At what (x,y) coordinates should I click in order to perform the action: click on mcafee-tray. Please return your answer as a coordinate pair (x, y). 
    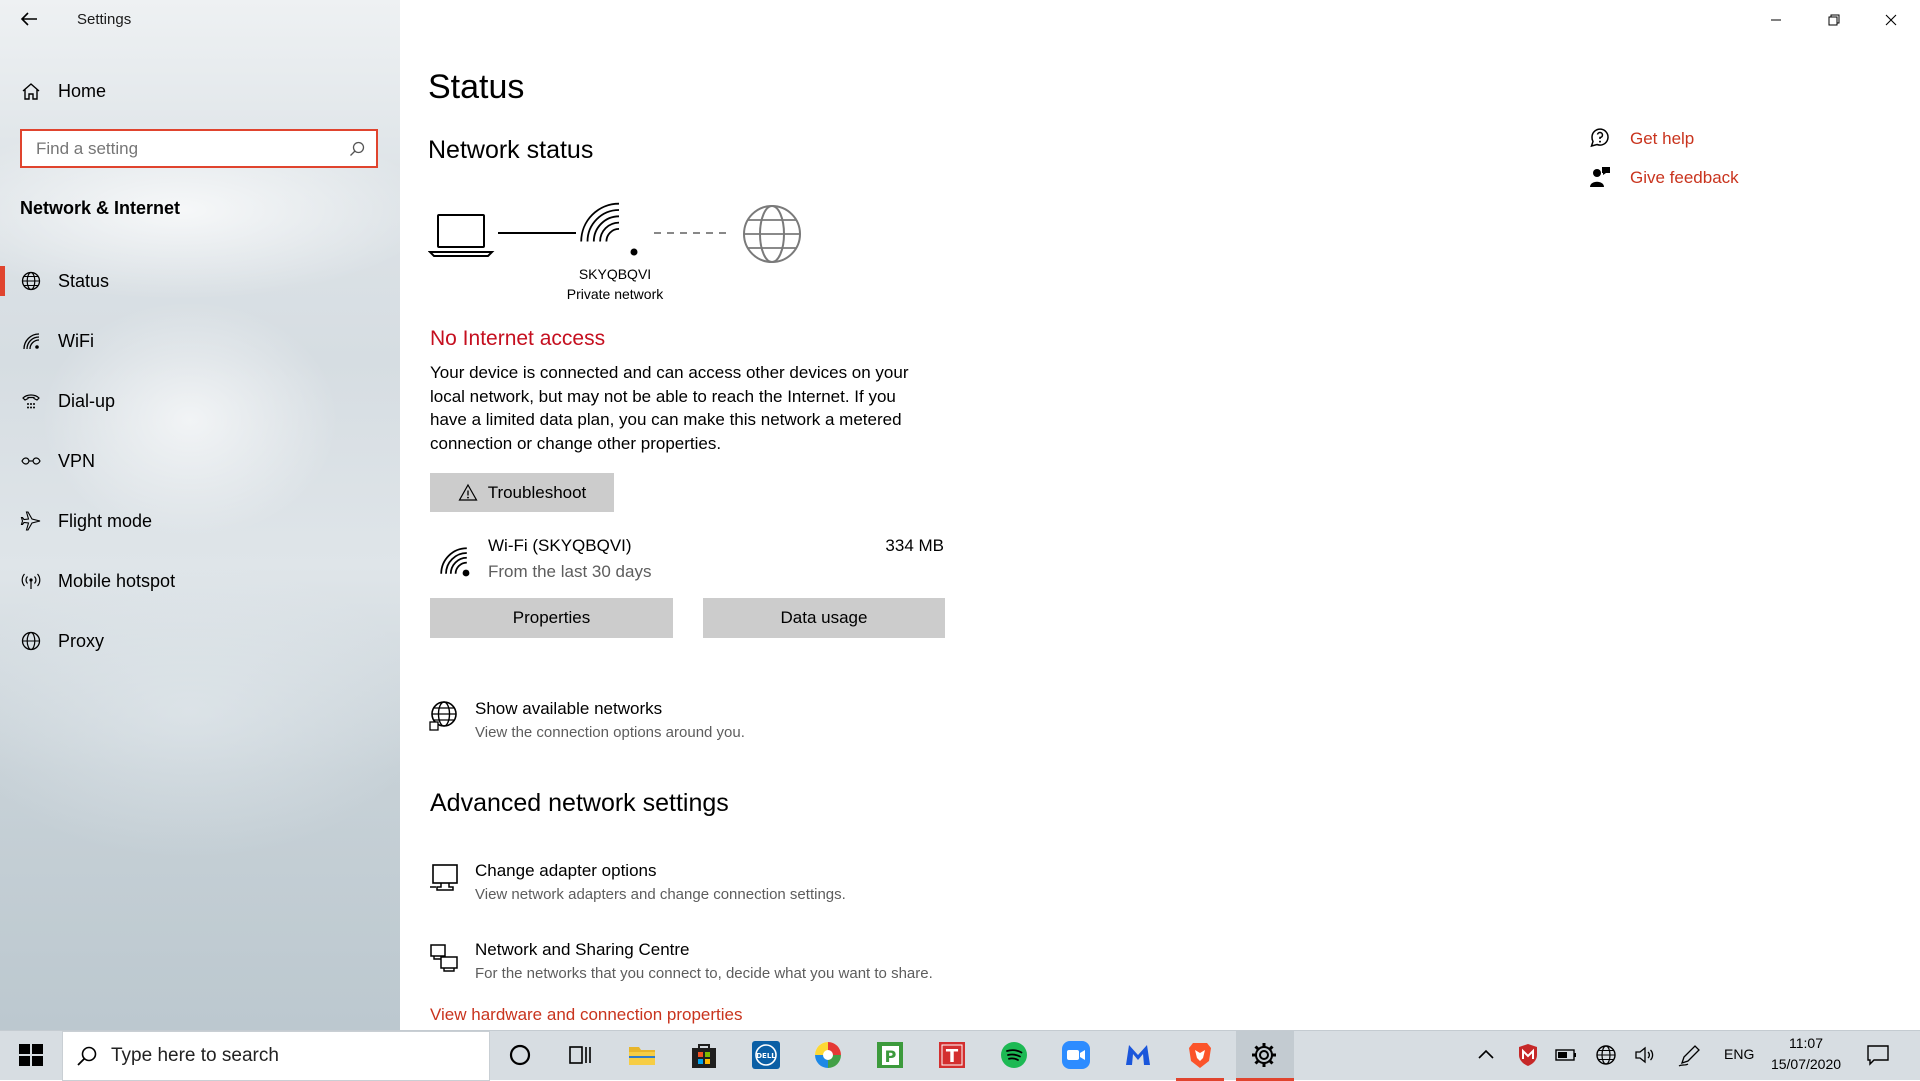
    Looking at the image, I should click on (1528, 1055).